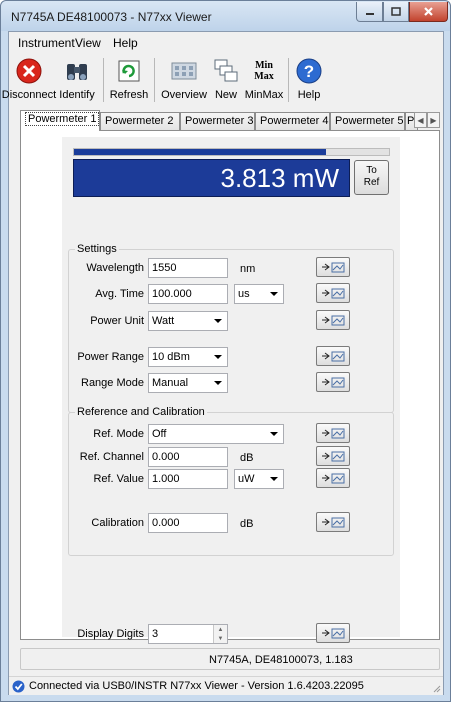 Image resolution: width=451 pixels, height=702 pixels. I want to click on power-readout: 3.813 mW, so click(211, 178).